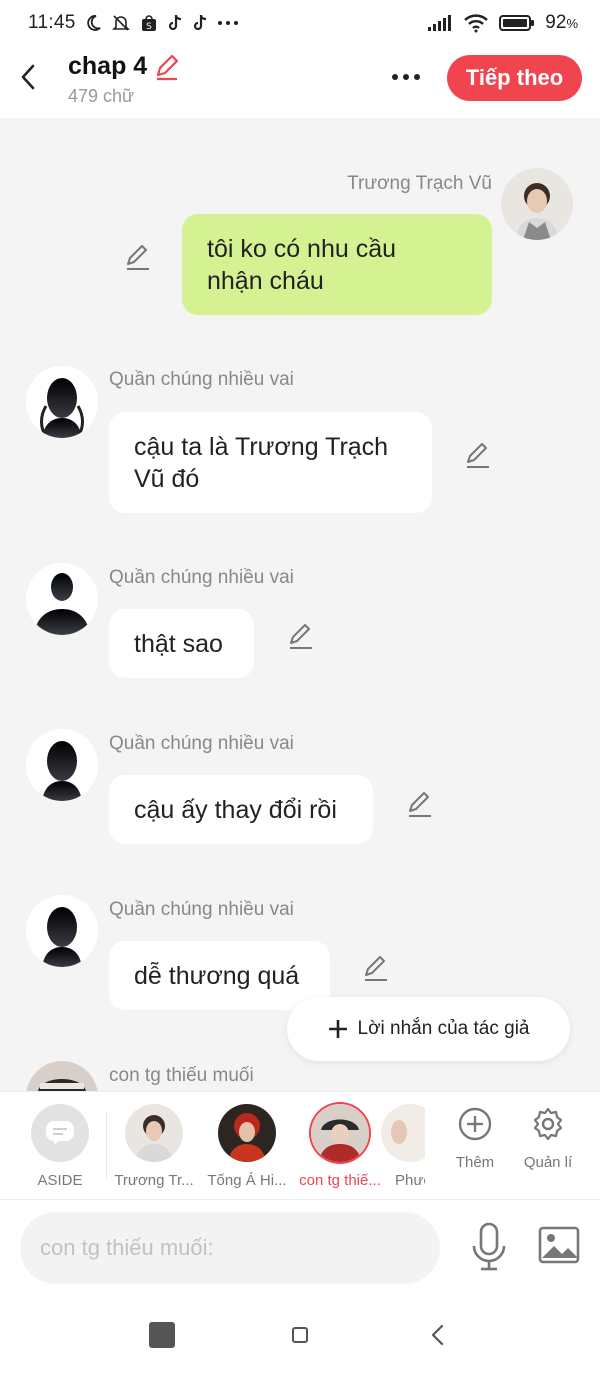  What do you see at coordinates (101, 96) in the screenshot?
I see `word-count: 479 chữ` at bounding box center [101, 96].